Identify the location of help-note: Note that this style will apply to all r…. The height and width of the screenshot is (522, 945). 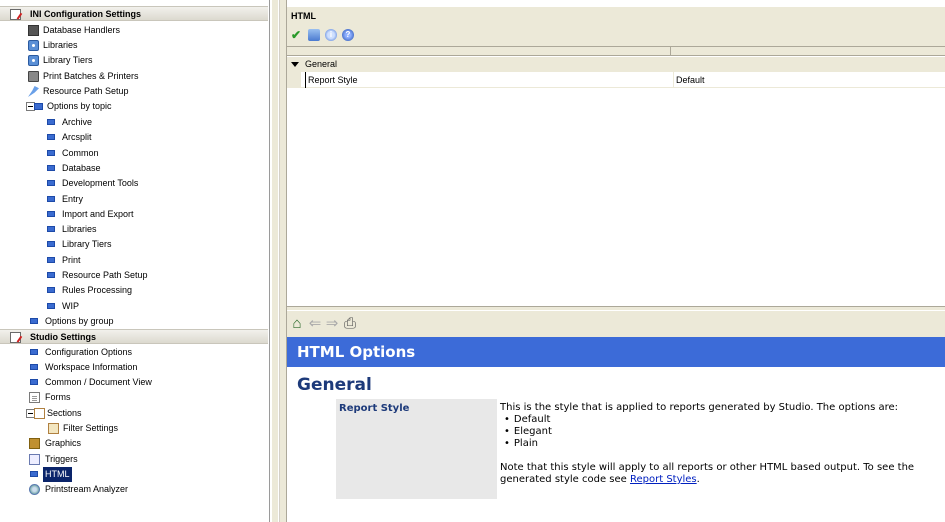
(722, 474).